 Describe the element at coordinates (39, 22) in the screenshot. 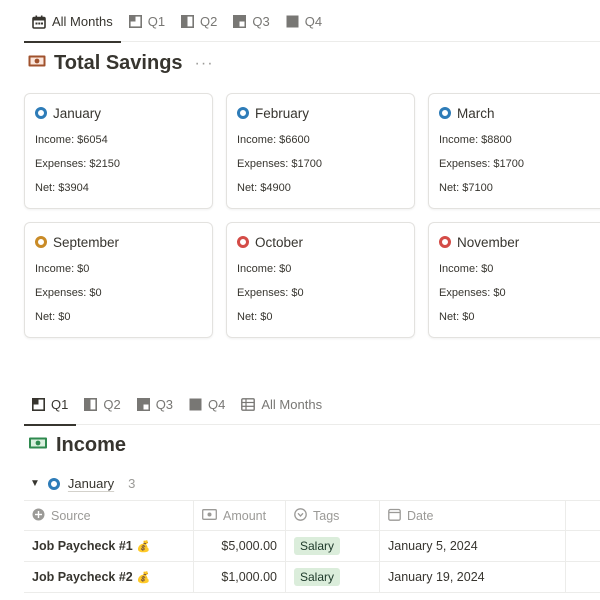

I see `calendar-icon` at that location.